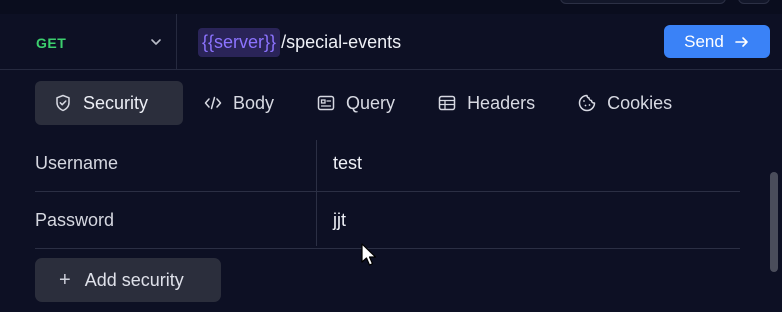 The height and width of the screenshot is (312, 782). I want to click on send-label: Send, so click(704, 41).